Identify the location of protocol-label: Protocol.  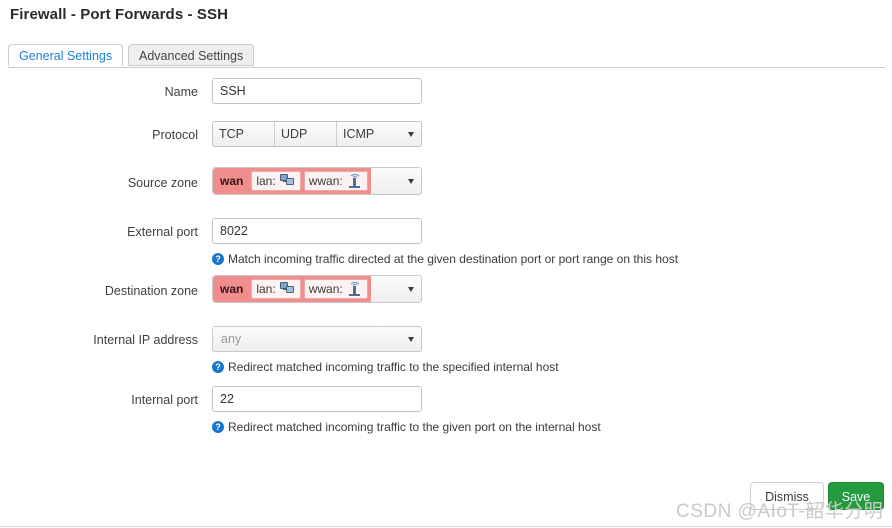
(175, 135).